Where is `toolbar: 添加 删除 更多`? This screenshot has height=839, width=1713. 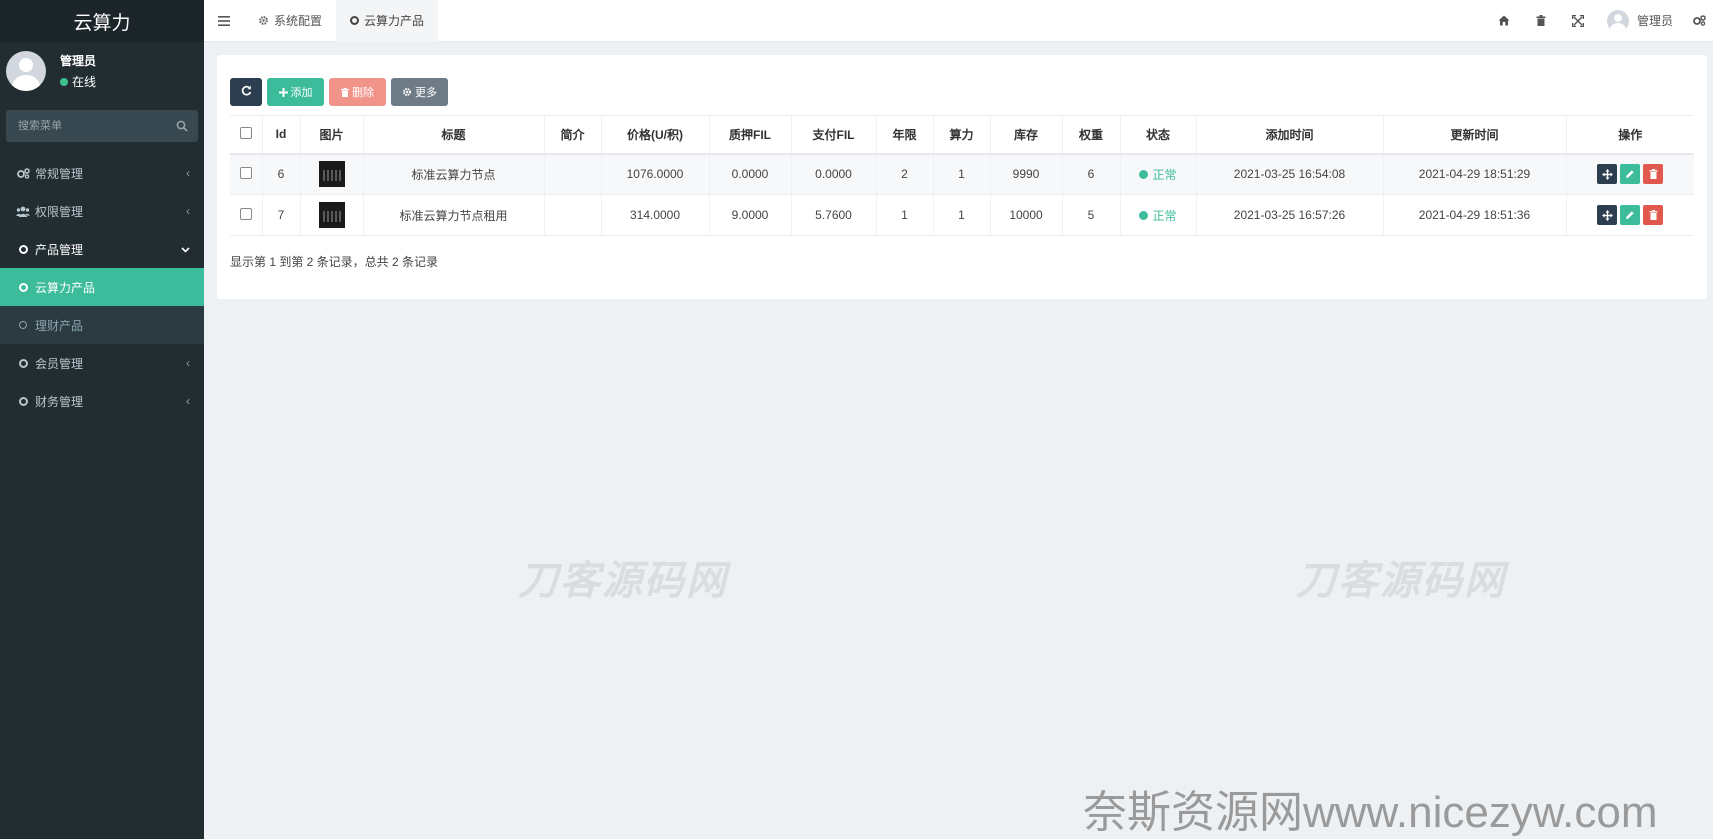 toolbar: 添加 删除 更多 is located at coordinates (339, 92).